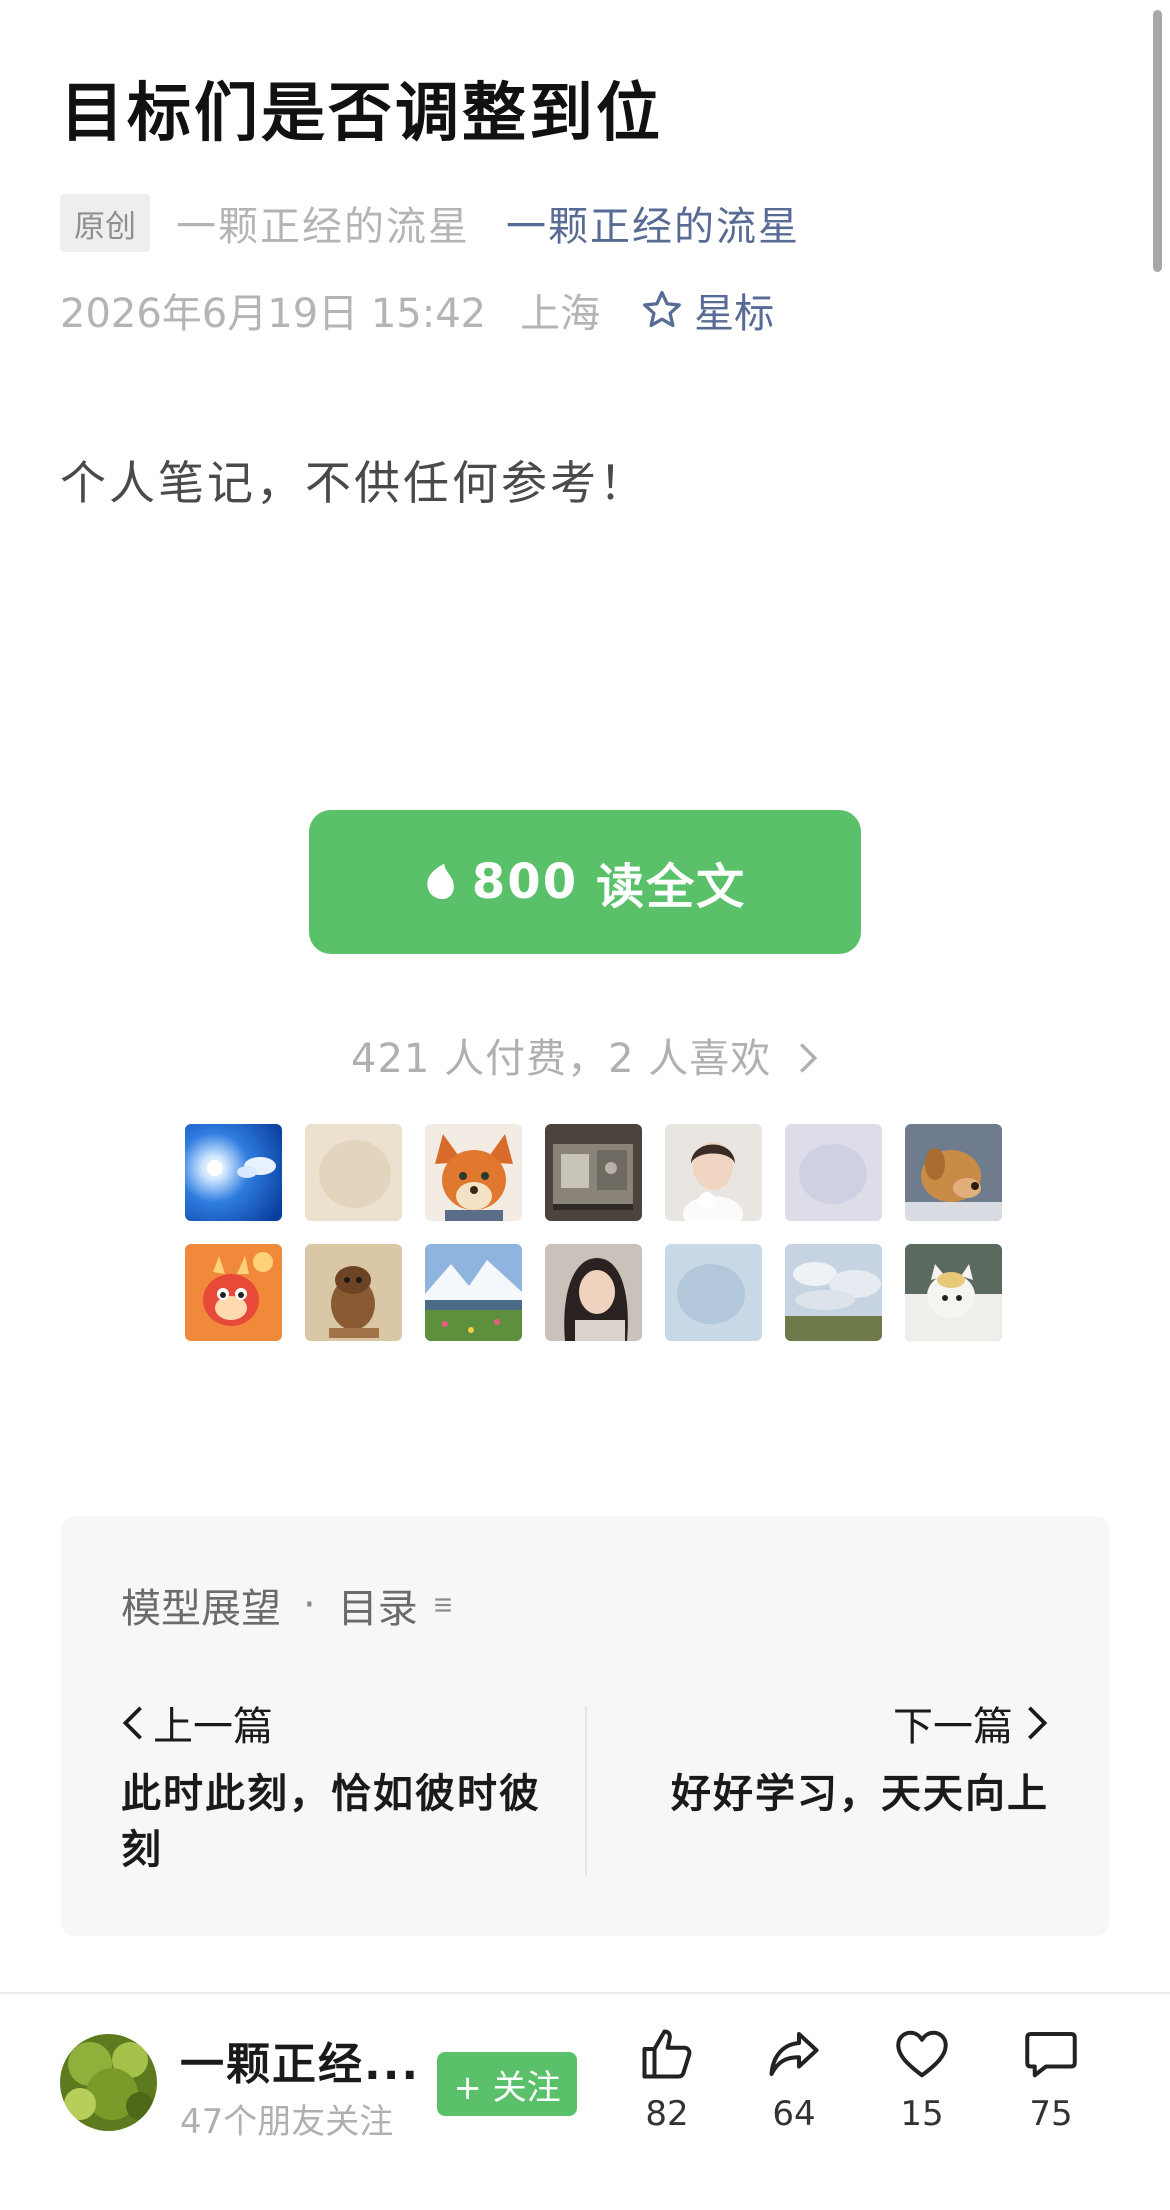 The width and height of the screenshot is (1170, 2210). What do you see at coordinates (273, 314) in the screenshot?
I see `publish-date: 2026年6月19日 15:42` at bounding box center [273, 314].